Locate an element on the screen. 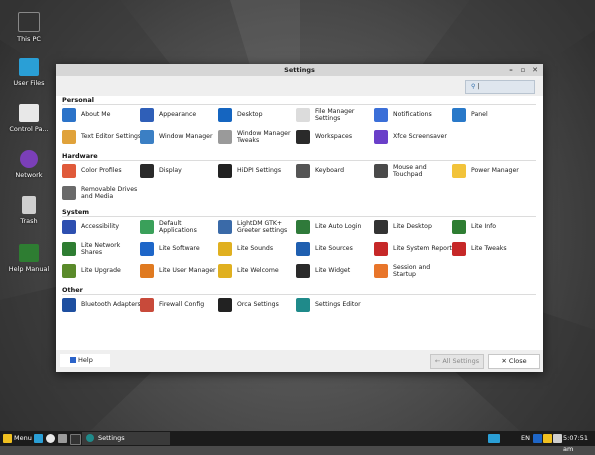  settings-item-orca: Orca Settings is located at coordinates (258, 305).